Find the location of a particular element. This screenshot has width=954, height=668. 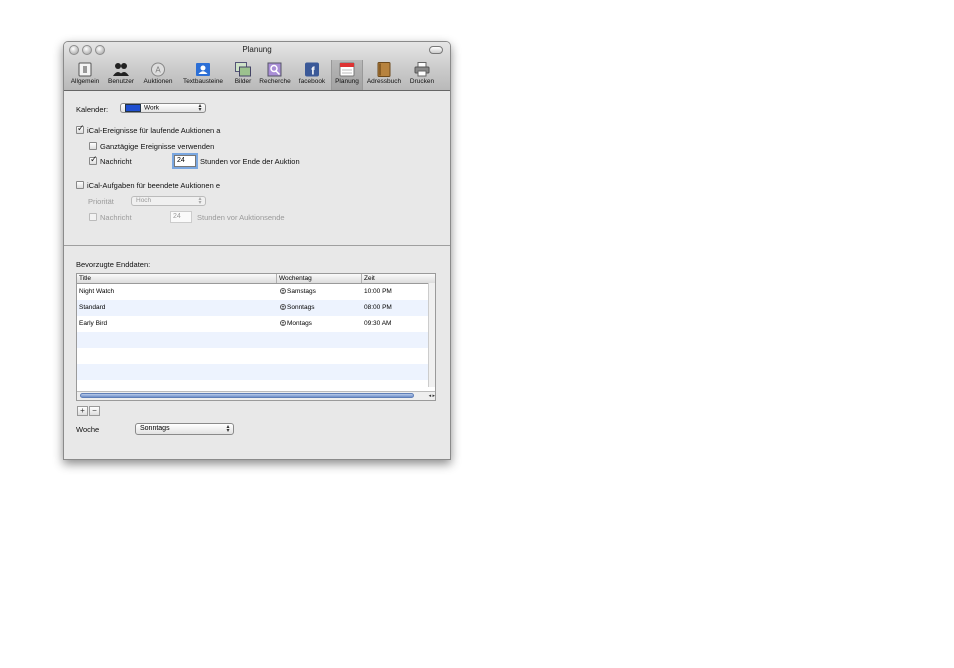

horizontal-scroll-thumb is located at coordinates (247, 395).